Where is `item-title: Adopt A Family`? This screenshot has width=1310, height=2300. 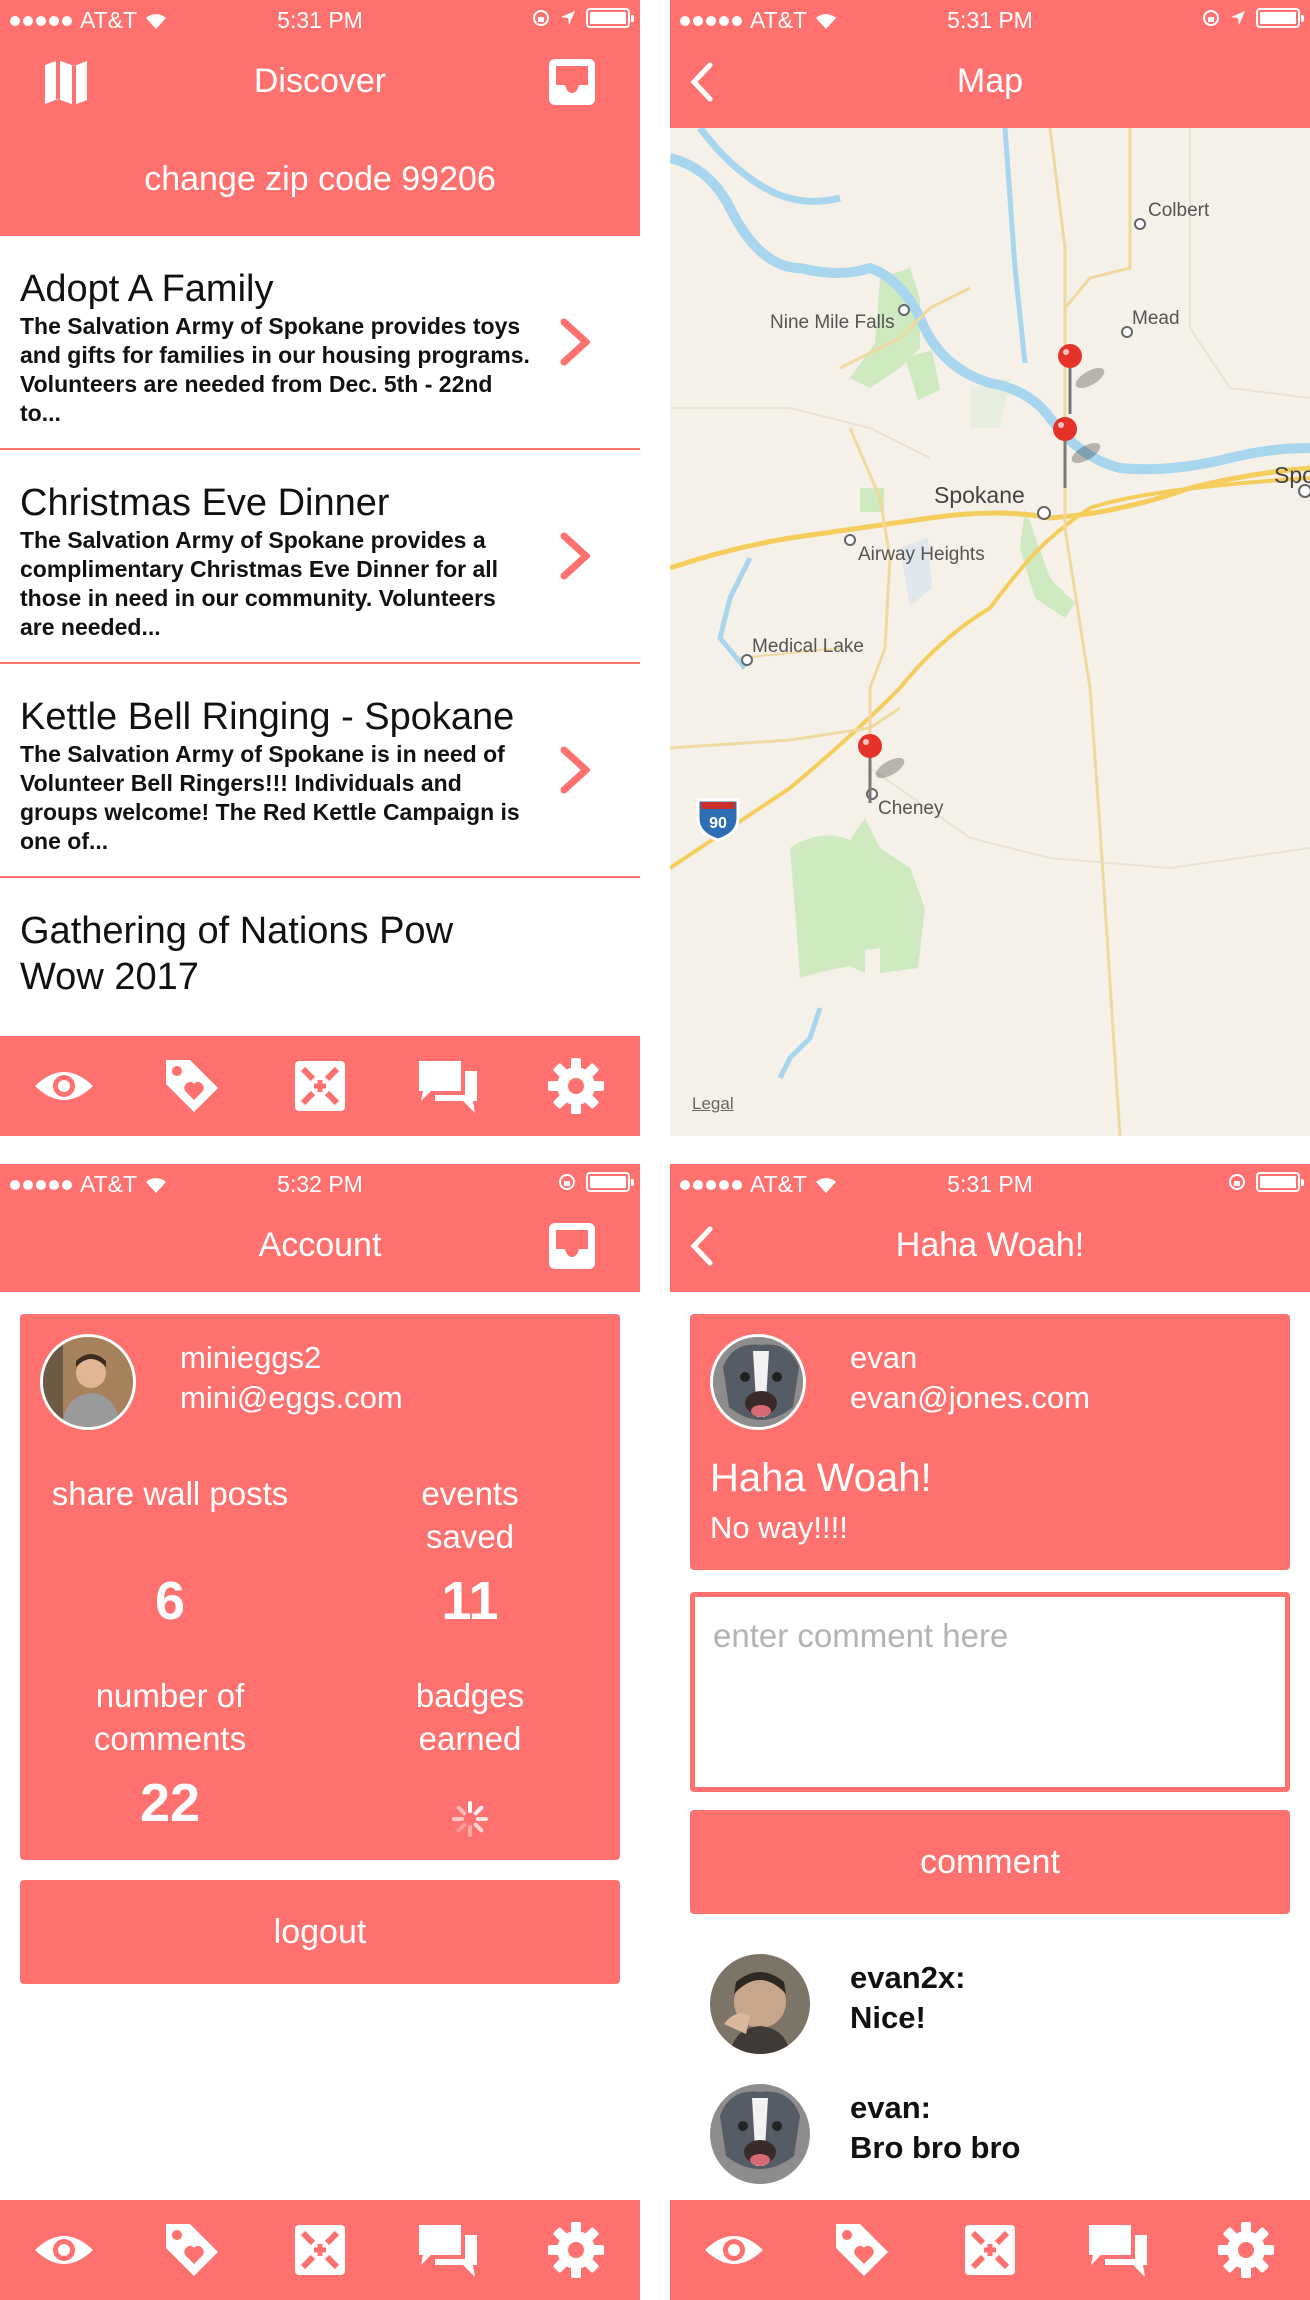 item-title: Adopt A Family is located at coordinates (147, 289).